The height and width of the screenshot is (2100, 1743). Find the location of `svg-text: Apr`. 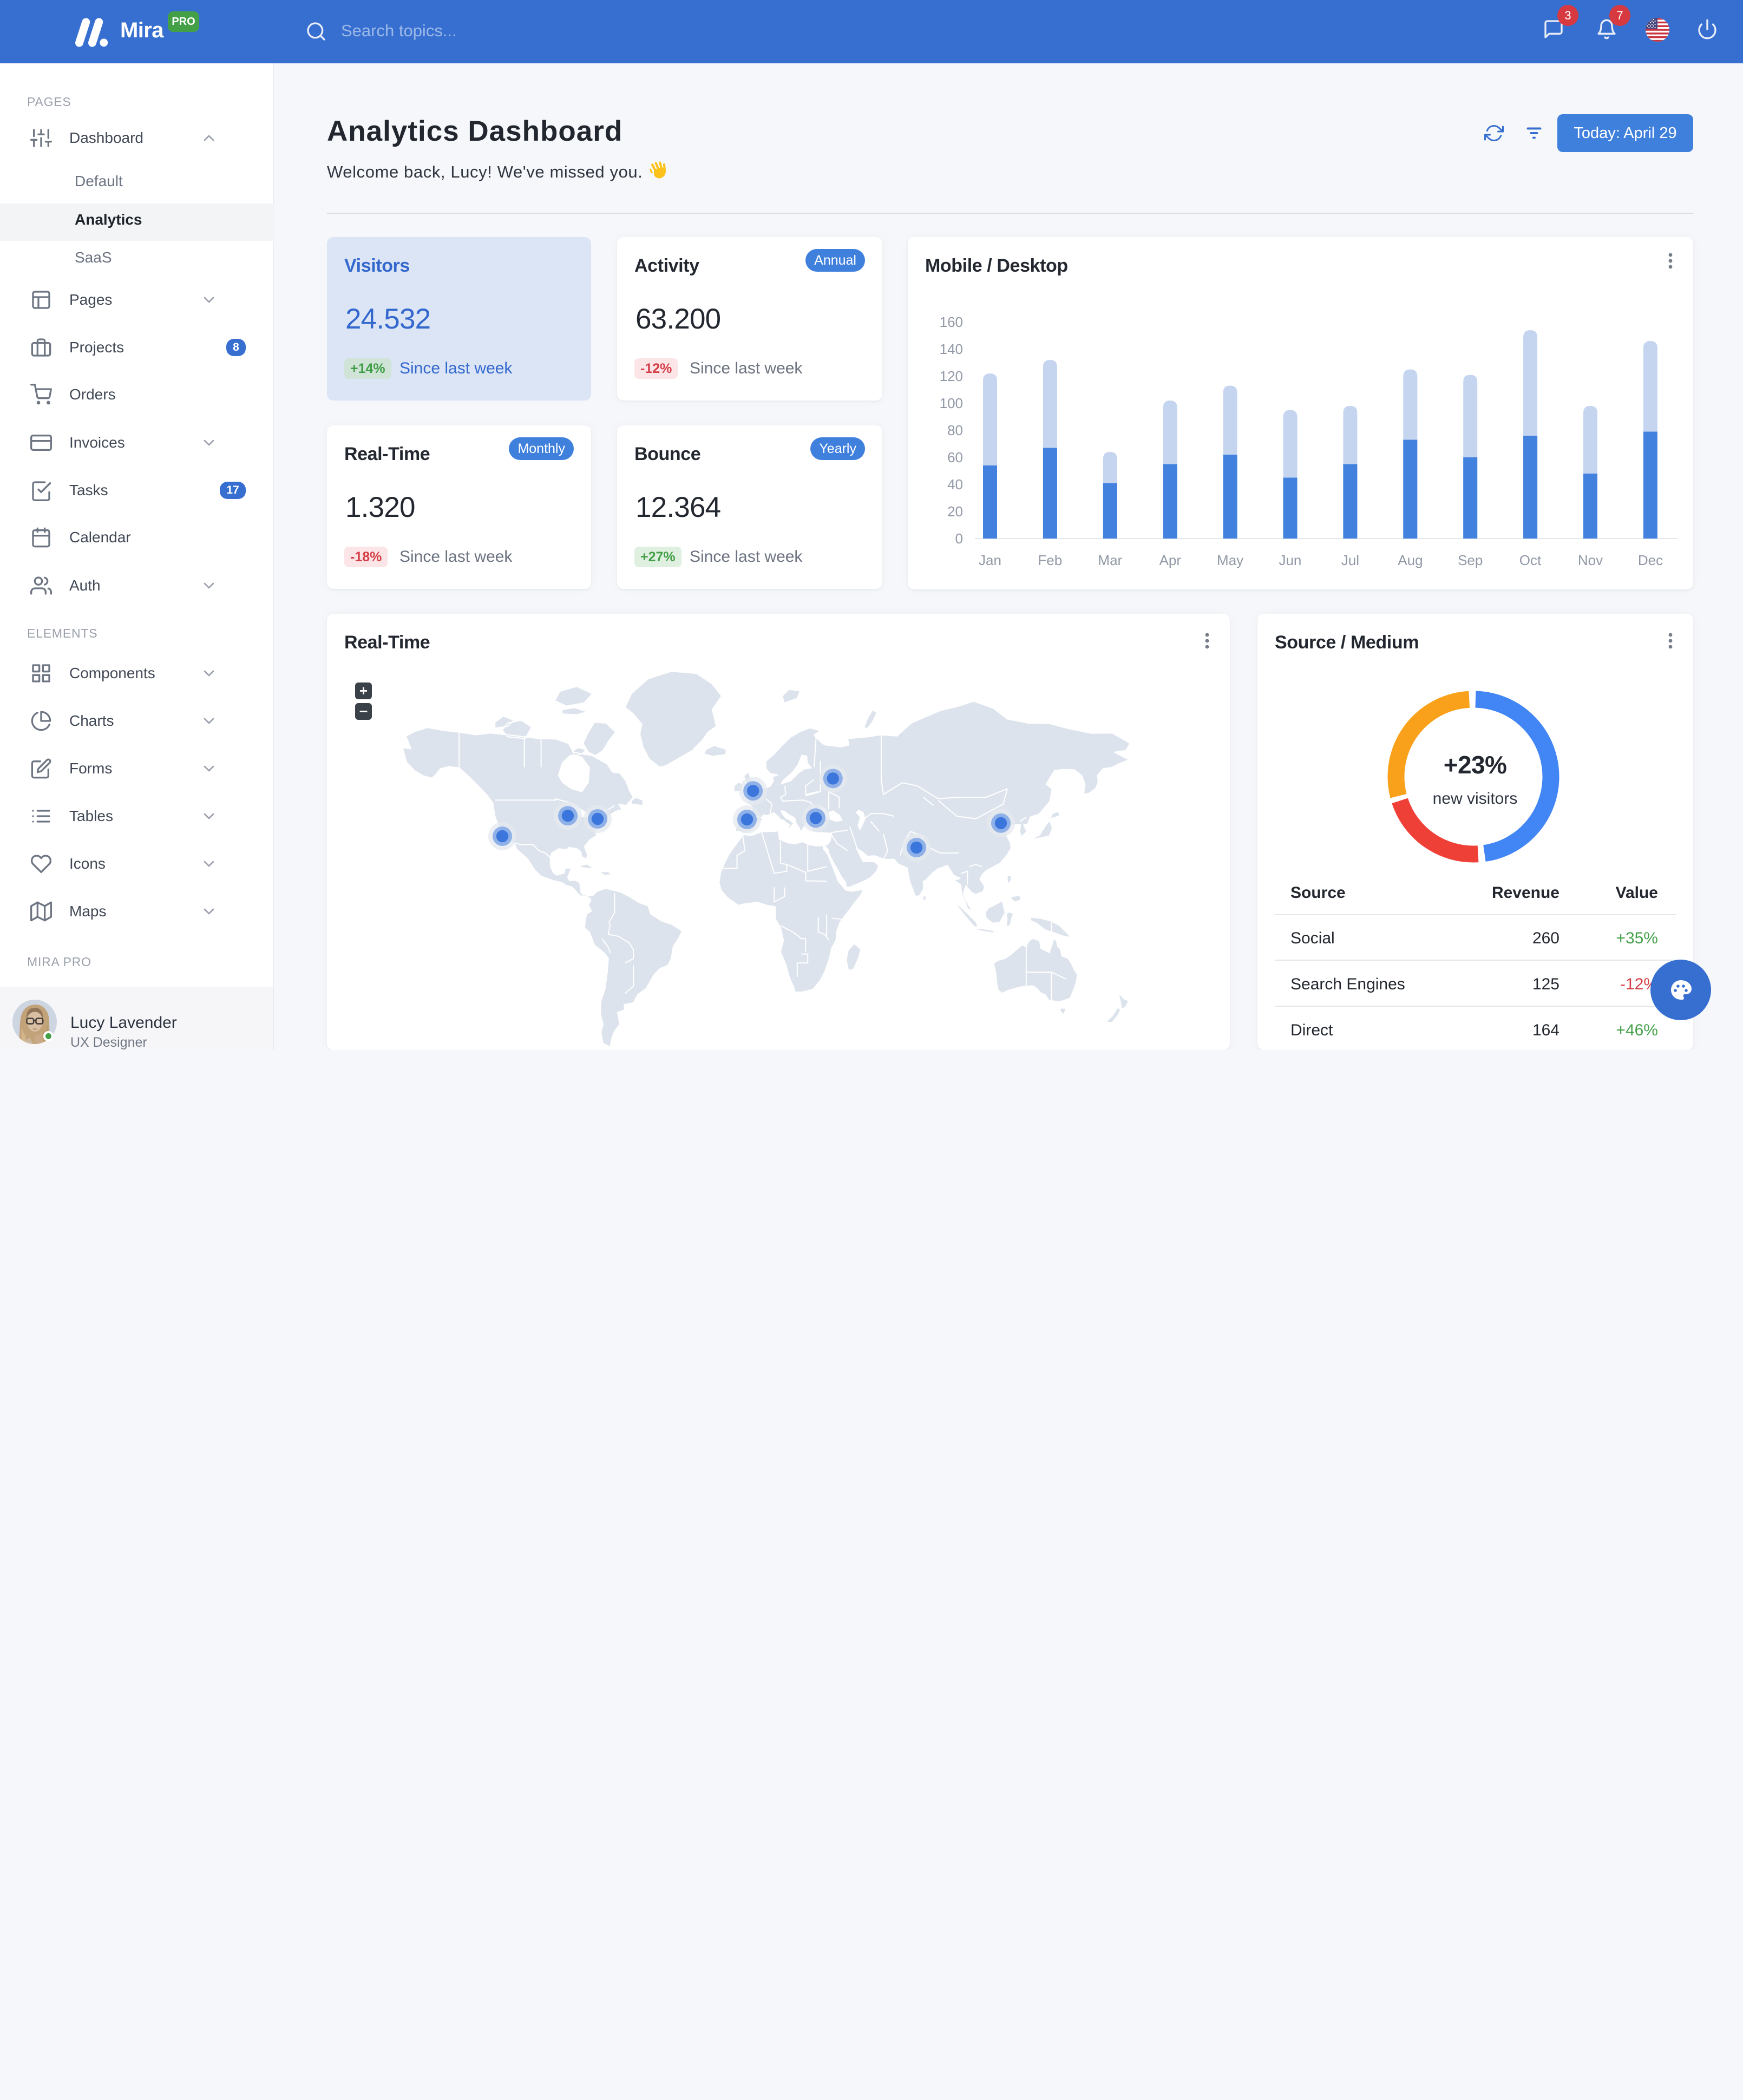

svg-text: Apr is located at coordinates (1170, 560).